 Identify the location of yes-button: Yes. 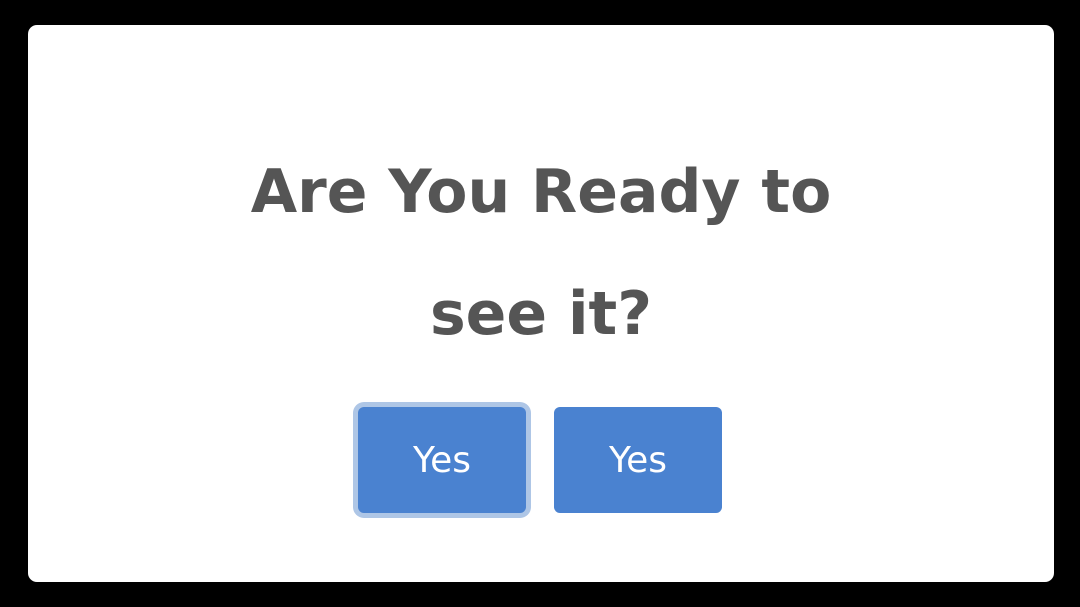
(638, 460).